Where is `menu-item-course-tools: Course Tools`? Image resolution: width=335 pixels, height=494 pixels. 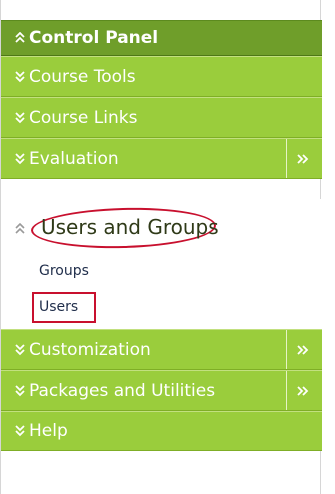 menu-item-course-tools: Course Tools is located at coordinates (161, 76).